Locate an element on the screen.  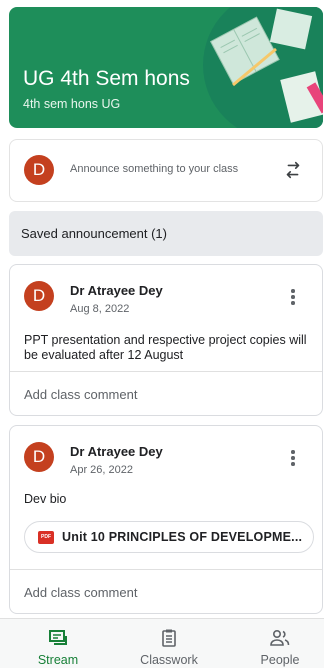
repost-icon is located at coordinates (293, 170).